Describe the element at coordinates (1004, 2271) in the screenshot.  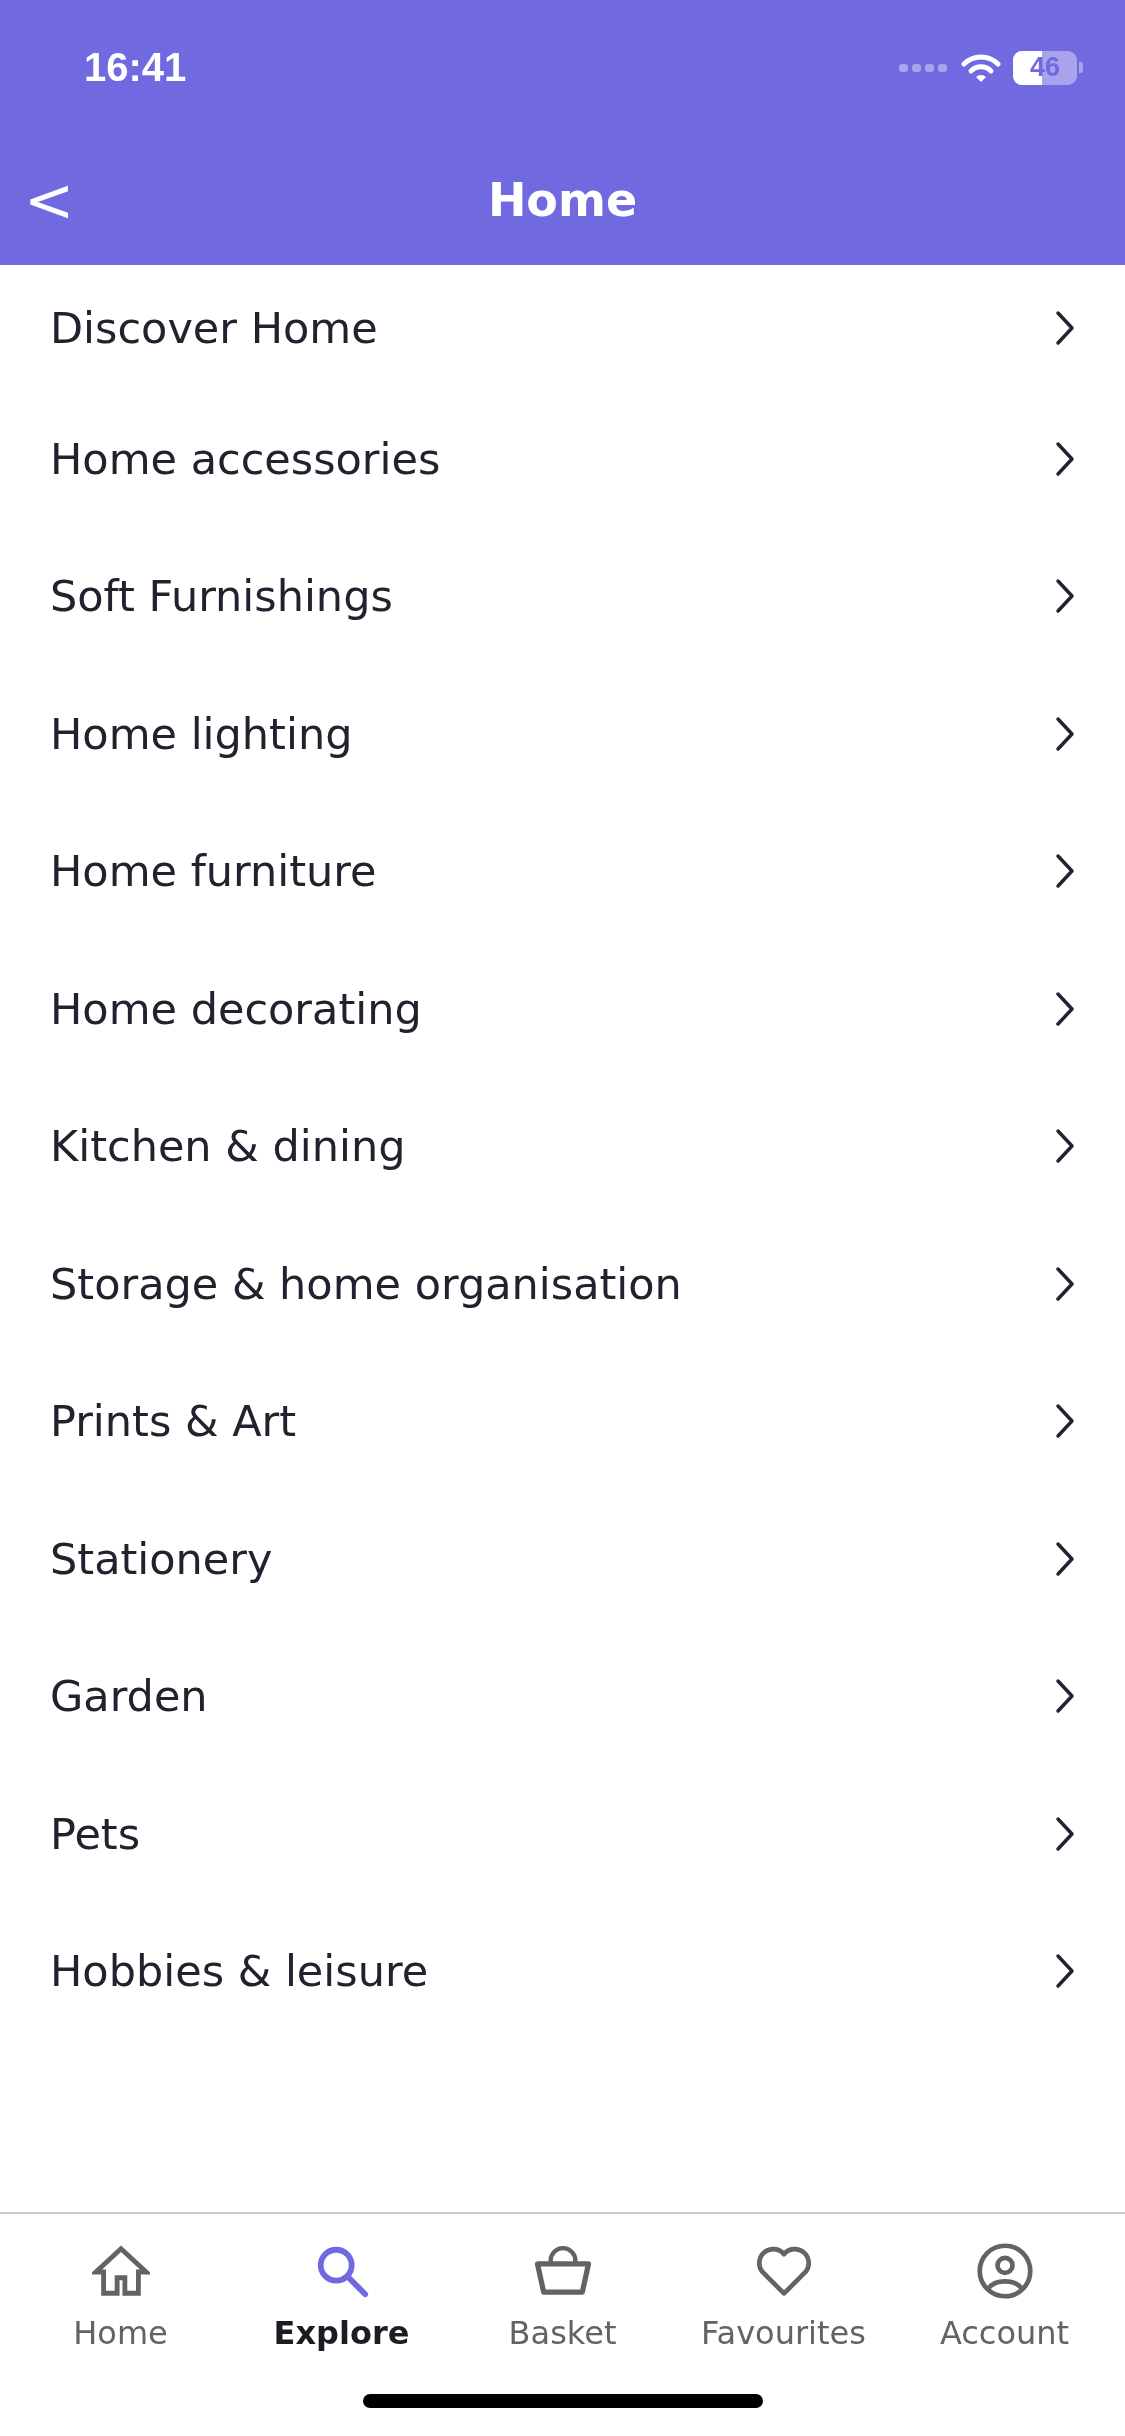
I see `user-icon` at that location.